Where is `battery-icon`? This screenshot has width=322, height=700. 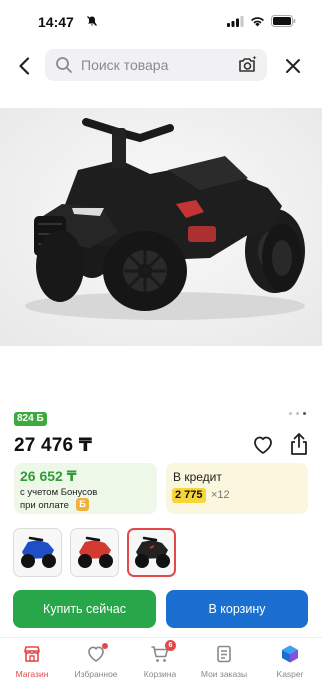 battery-icon is located at coordinates (283, 21).